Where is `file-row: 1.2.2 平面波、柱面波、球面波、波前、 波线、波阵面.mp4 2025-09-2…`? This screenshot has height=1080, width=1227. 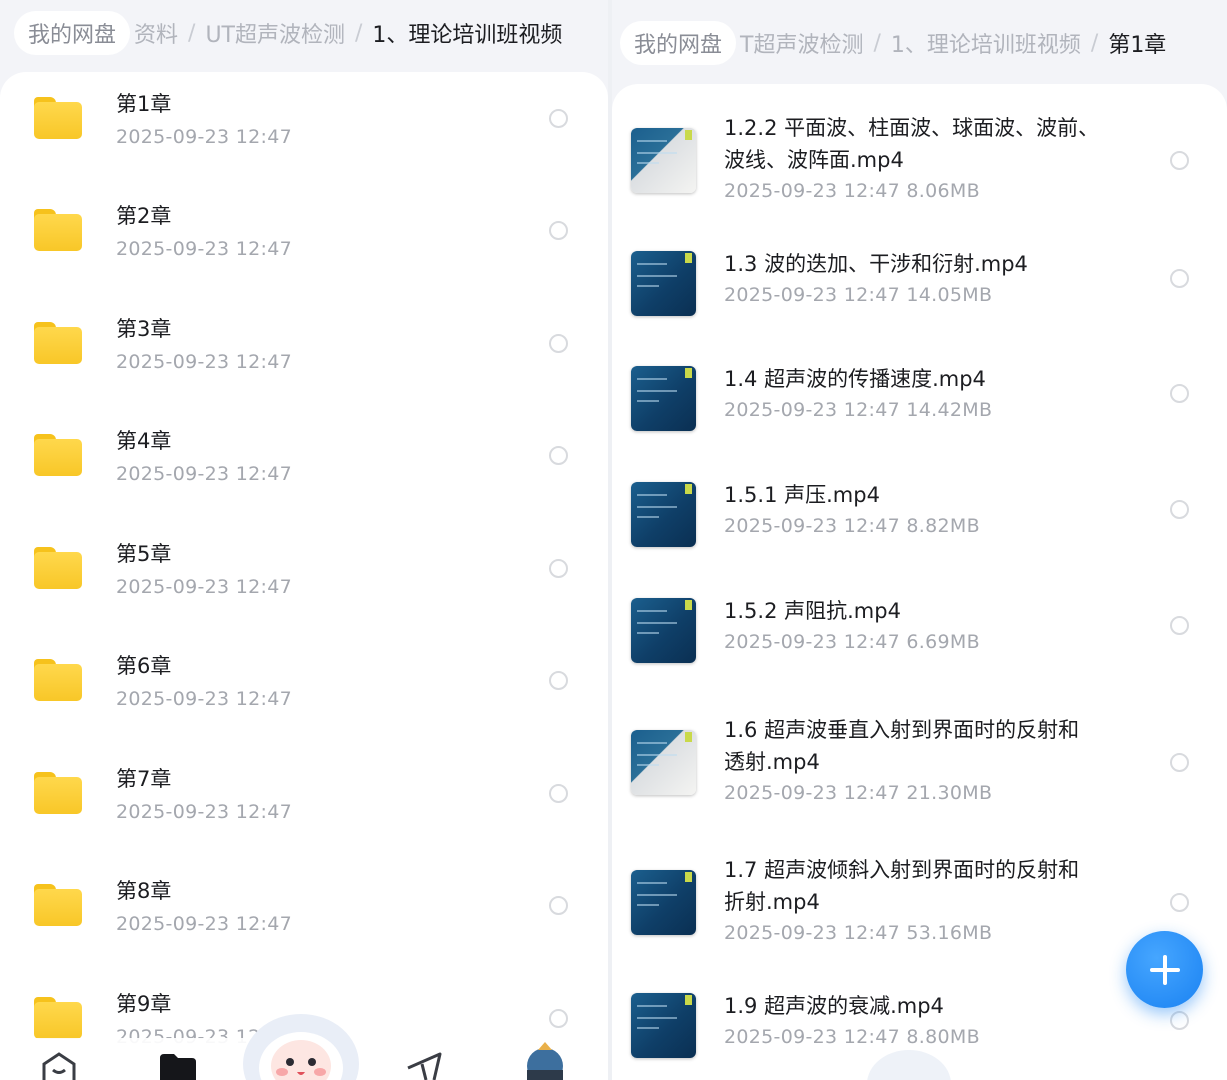 file-row: 1.2.2 平面波、柱面波、球面波、波前、 波线、波阵面.mp4 2025-09-2… is located at coordinates (919, 177).